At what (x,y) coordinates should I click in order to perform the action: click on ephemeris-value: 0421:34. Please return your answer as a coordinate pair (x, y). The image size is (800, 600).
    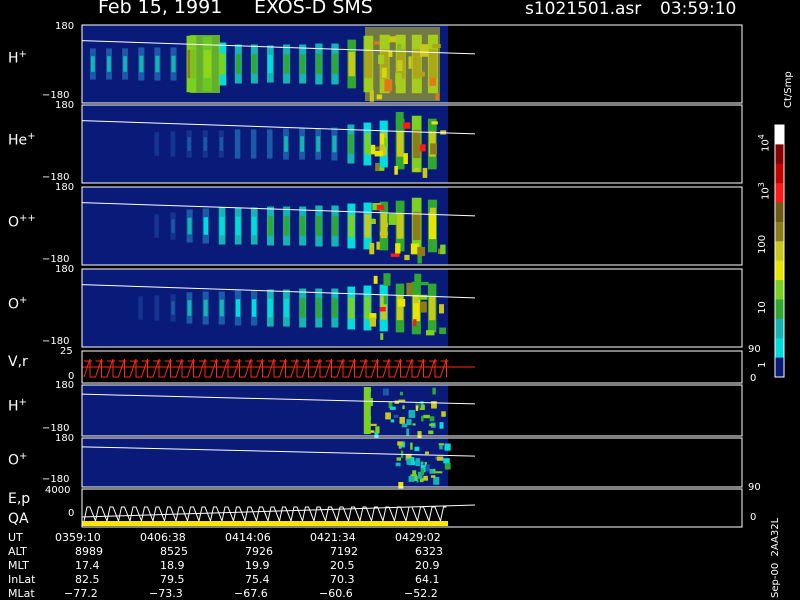
    Looking at the image, I should click on (333, 537).